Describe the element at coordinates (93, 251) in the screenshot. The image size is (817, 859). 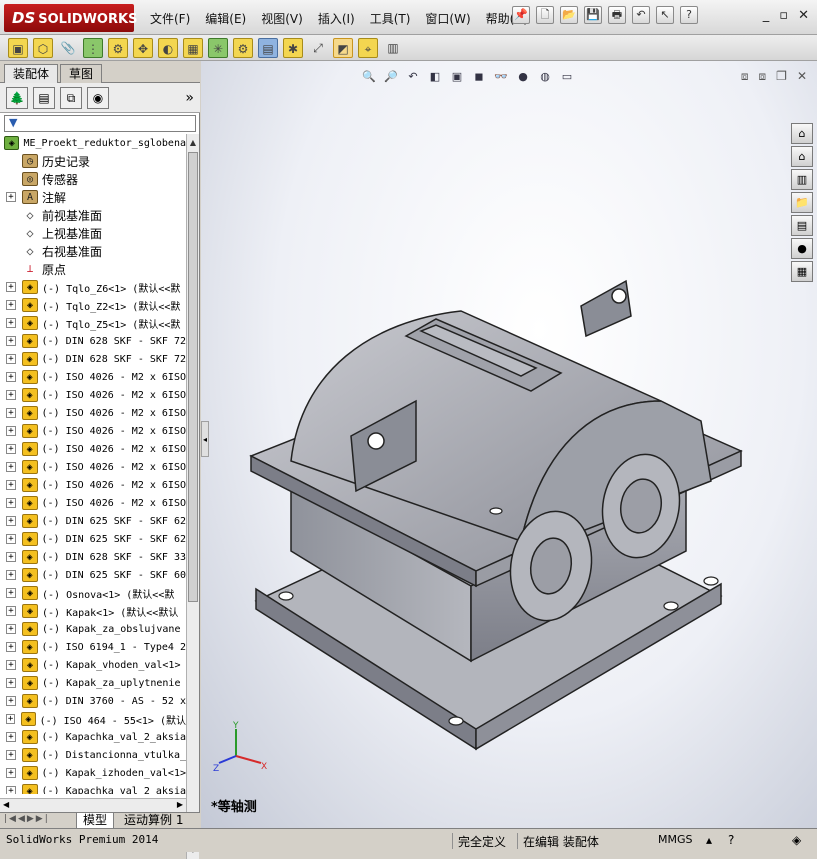
I see `tree-item: ◇ 右视基准面` at that location.